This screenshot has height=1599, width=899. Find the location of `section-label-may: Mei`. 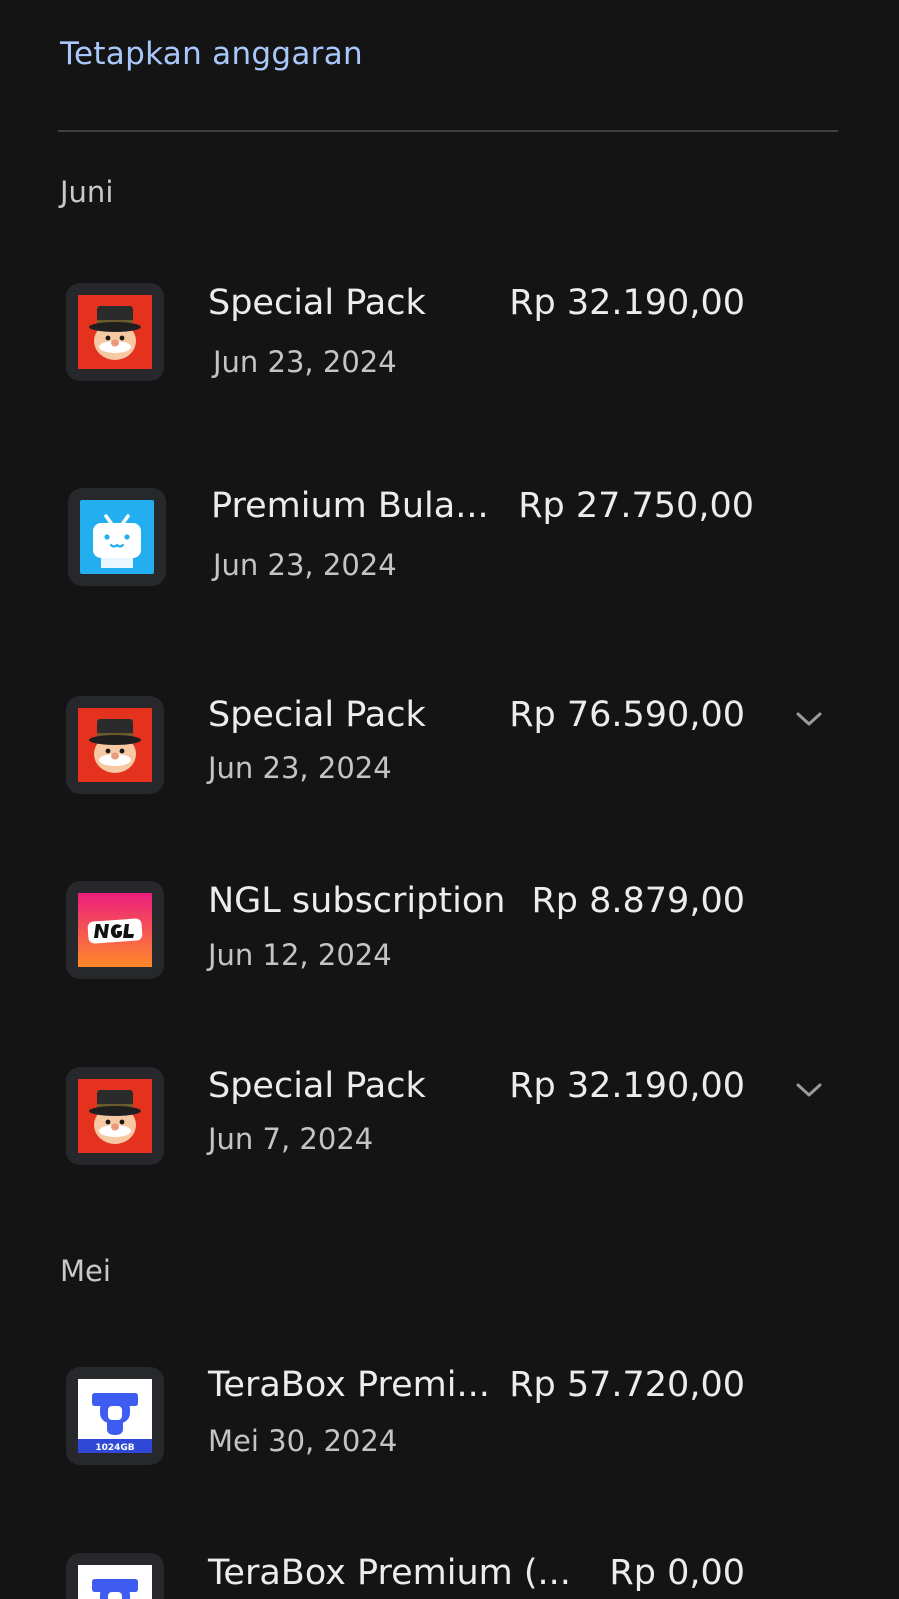

section-label-may: Mei is located at coordinates (85, 1271).